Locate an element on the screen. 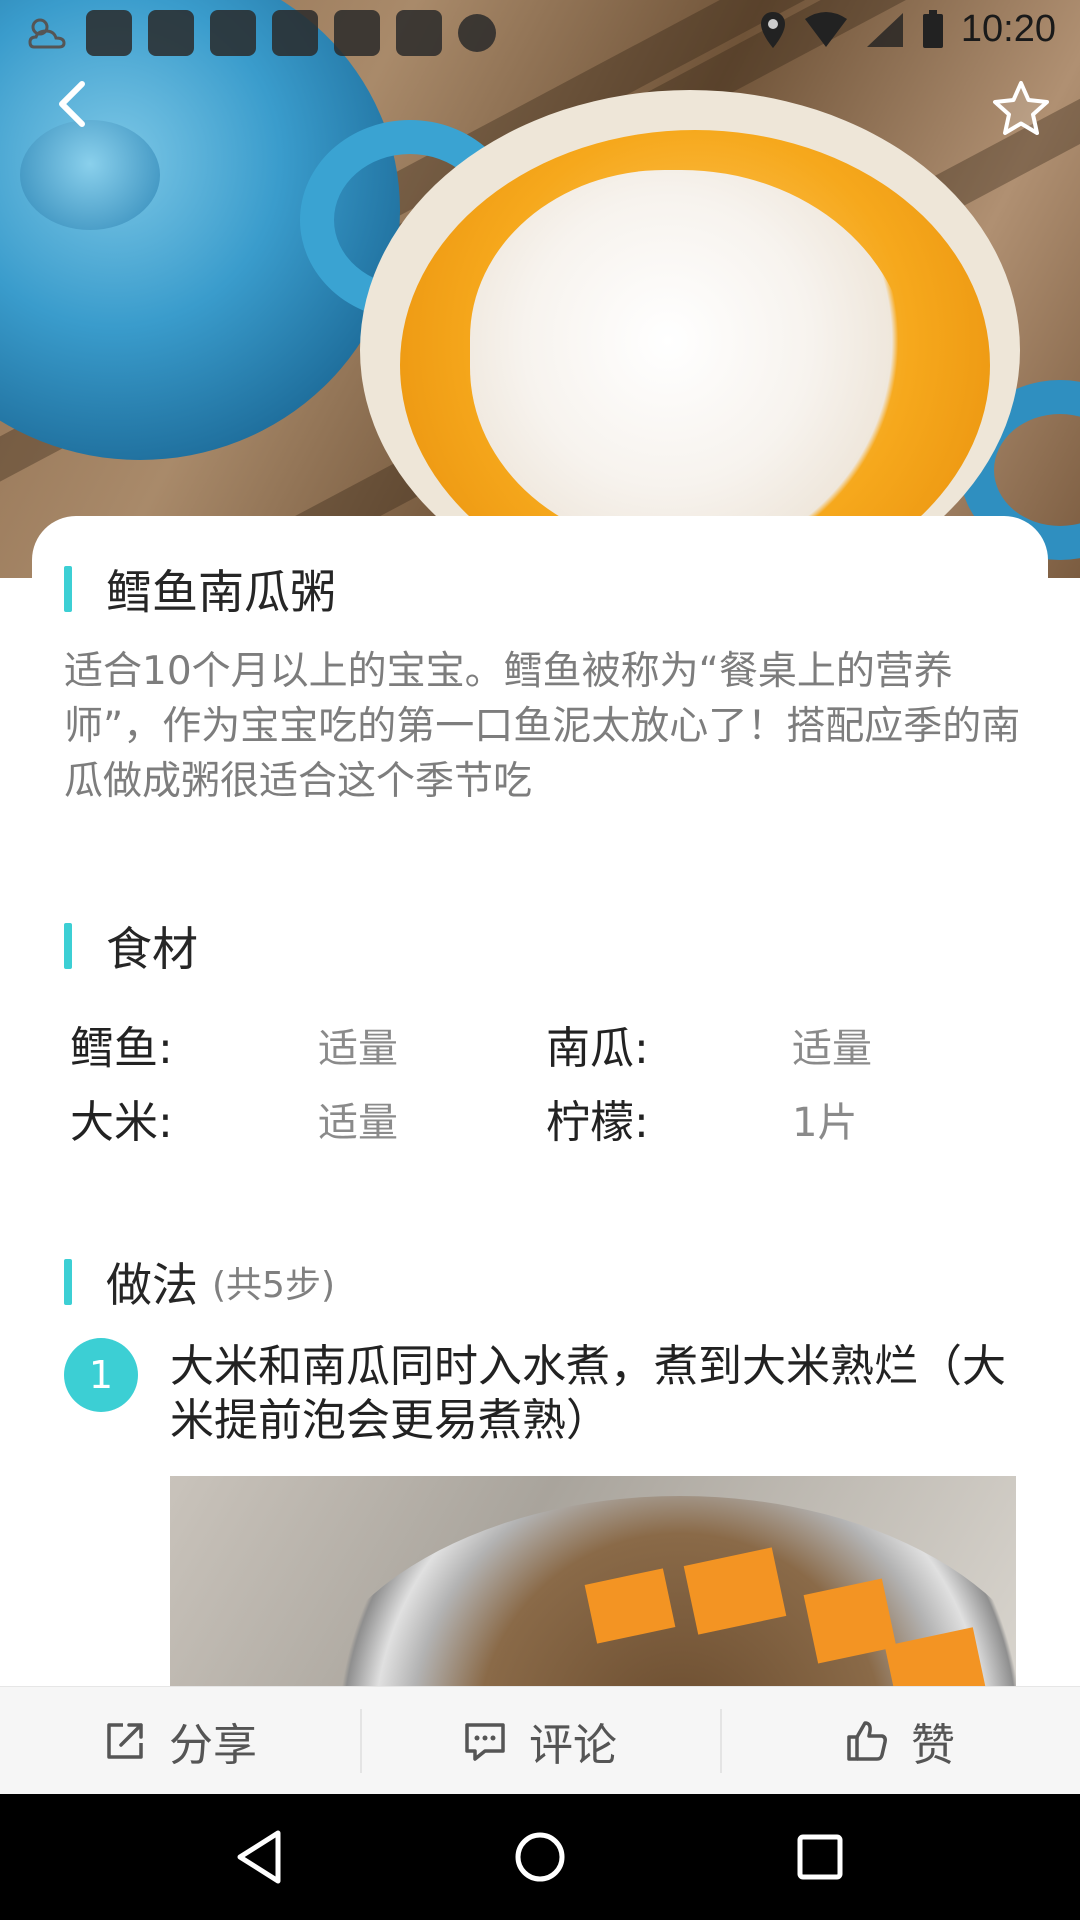  bottom-action-bar: 分享 评论 赞 is located at coordinates (540, 1740).